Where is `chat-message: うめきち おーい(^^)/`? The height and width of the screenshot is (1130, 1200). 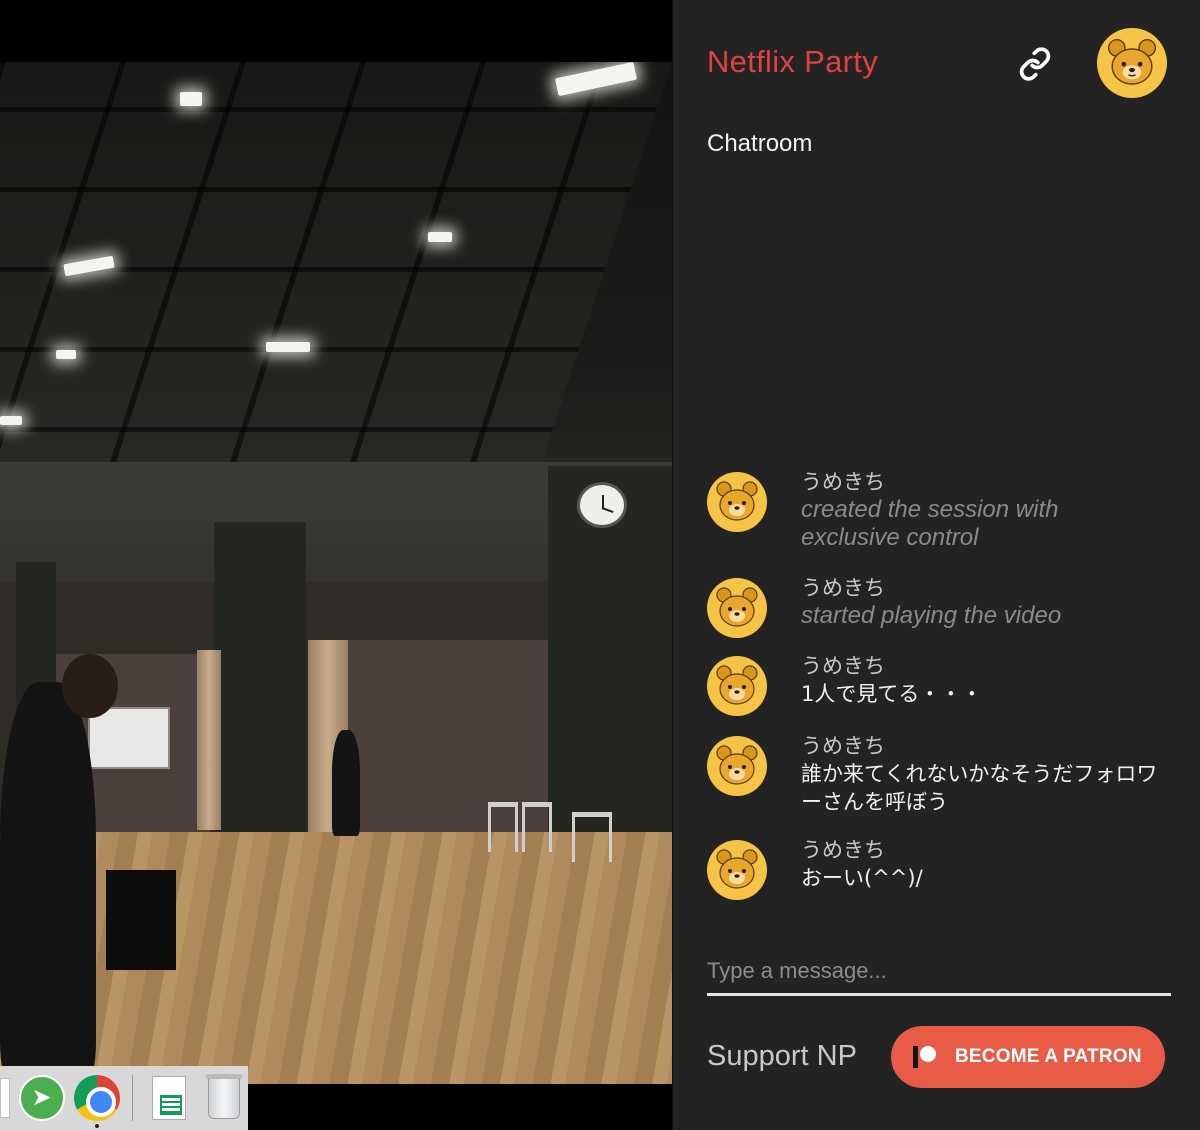
chat-message: うめきち おーい(^^)/ is located at coordinates (942, 876).